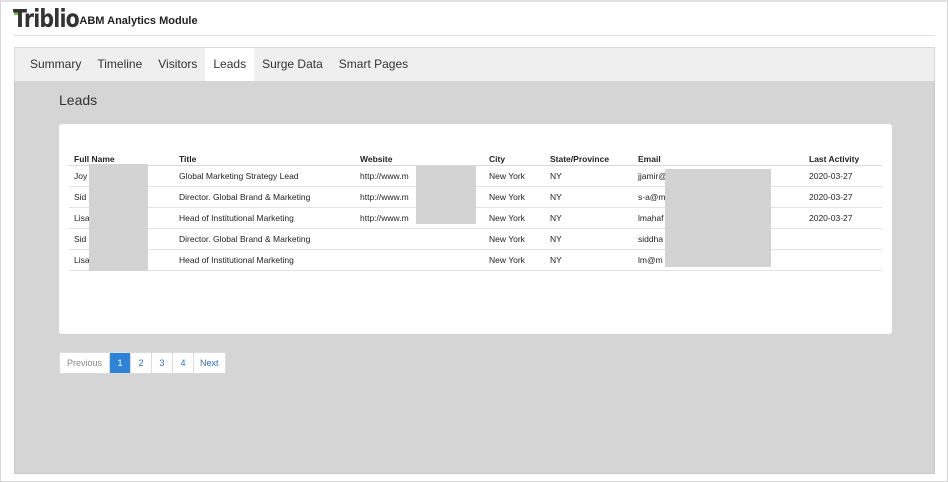 The height and width of the screenshot is (482, 948). I want to click on column-header-state: State/Province, so click(589, 159).